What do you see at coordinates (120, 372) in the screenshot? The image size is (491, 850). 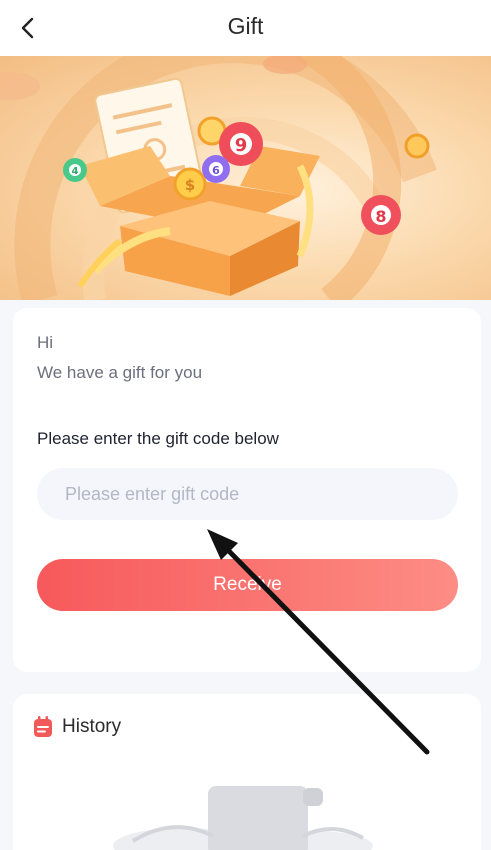 I see `gift-subtitle: We have a gift for you` at bounding box center [120, 372].